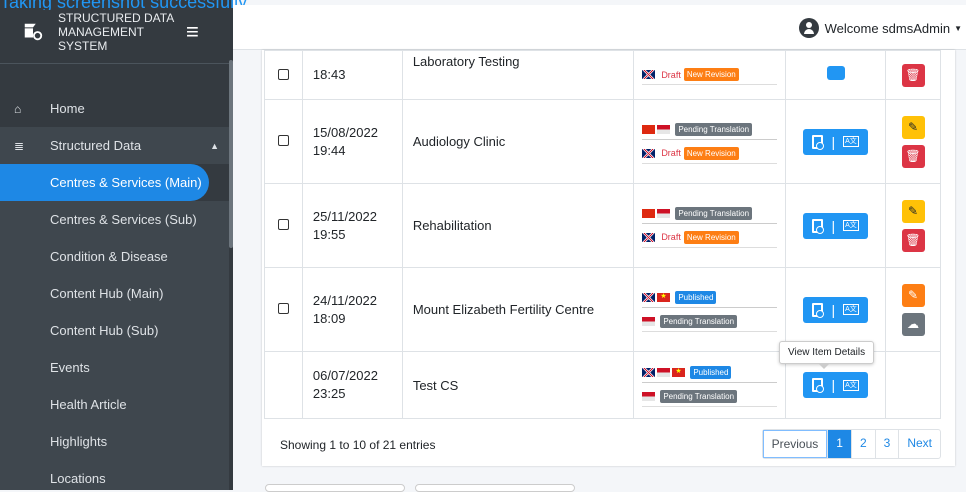 Image resolution: width=966 pixels, height=492 pixels. I want to click on sidebar-item-health-article: Health Article, so click(114, 404).